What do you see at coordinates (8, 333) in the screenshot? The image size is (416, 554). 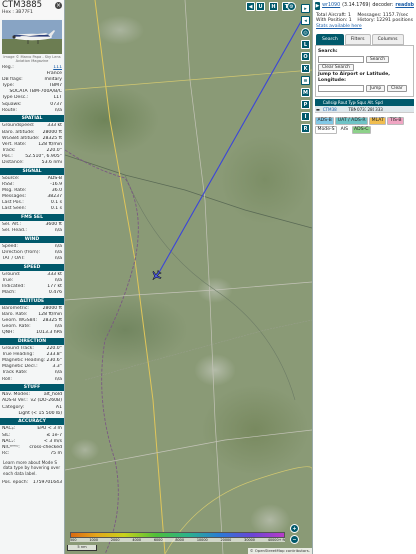 I see `altitude-label: QNH:` at bounding box center [8, 333].